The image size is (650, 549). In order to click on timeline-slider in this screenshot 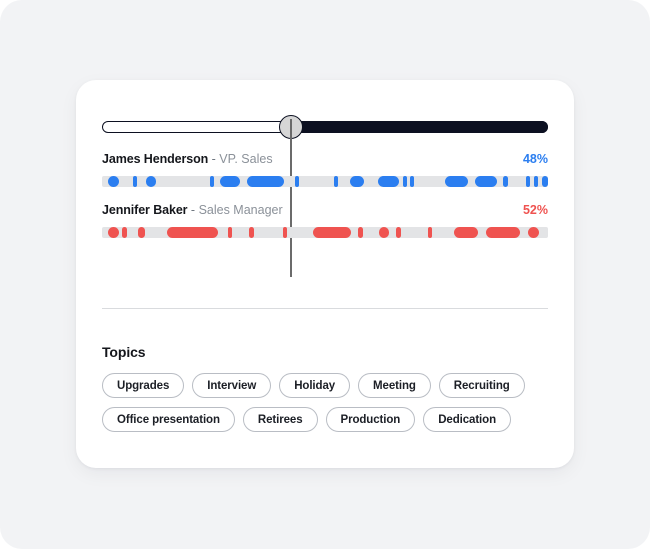, I will do `click(325, 127)`.